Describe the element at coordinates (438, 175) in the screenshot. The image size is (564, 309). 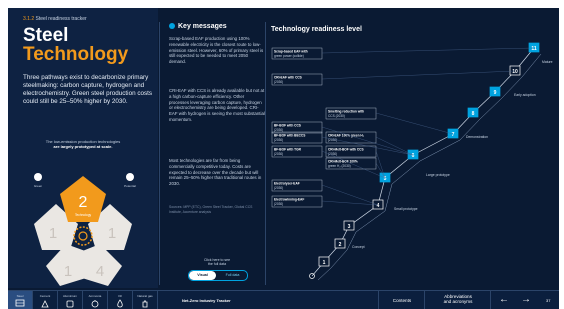
I see `stage-label-3: Large prototype` at that location.